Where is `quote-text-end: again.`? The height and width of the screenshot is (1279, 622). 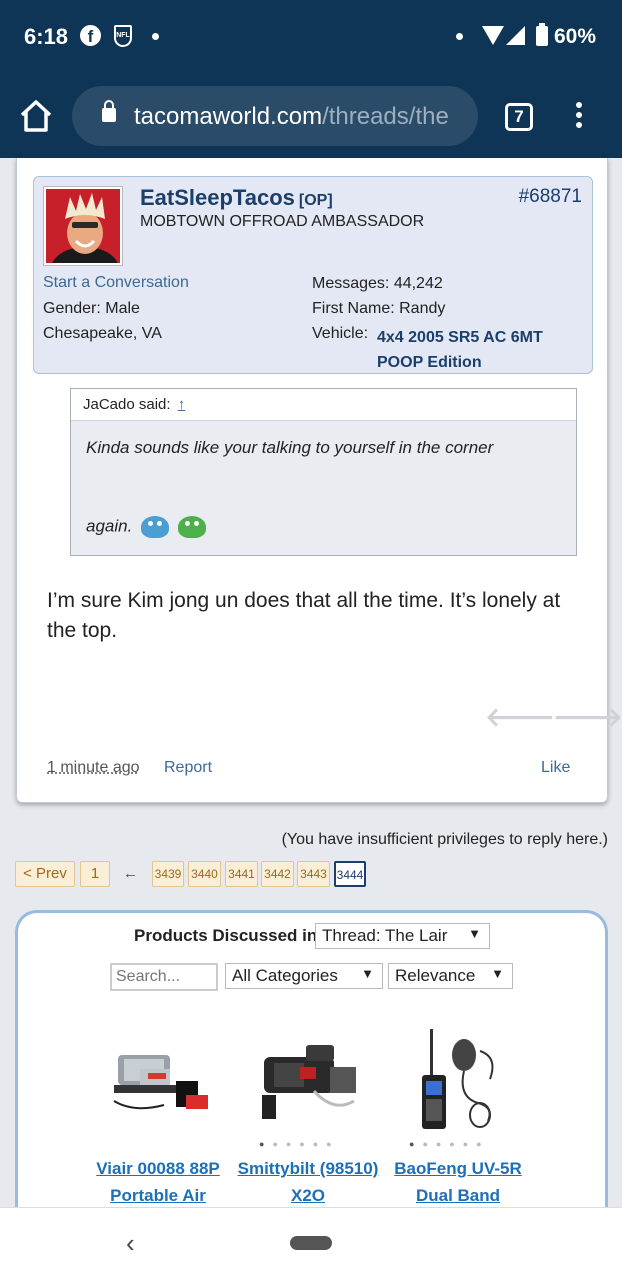 quote-text-end: again. is located at coordinates (146, 527).